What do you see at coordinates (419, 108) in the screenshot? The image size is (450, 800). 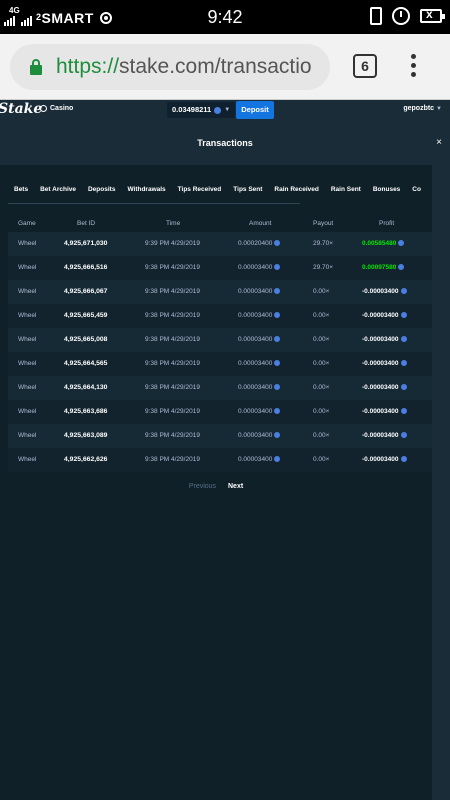 I see `username: gepozbtc` at bounding box center [419, 108].